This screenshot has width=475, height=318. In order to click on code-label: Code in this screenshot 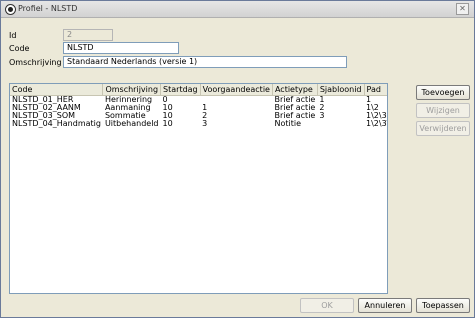, I will do `click(19, 48)`.